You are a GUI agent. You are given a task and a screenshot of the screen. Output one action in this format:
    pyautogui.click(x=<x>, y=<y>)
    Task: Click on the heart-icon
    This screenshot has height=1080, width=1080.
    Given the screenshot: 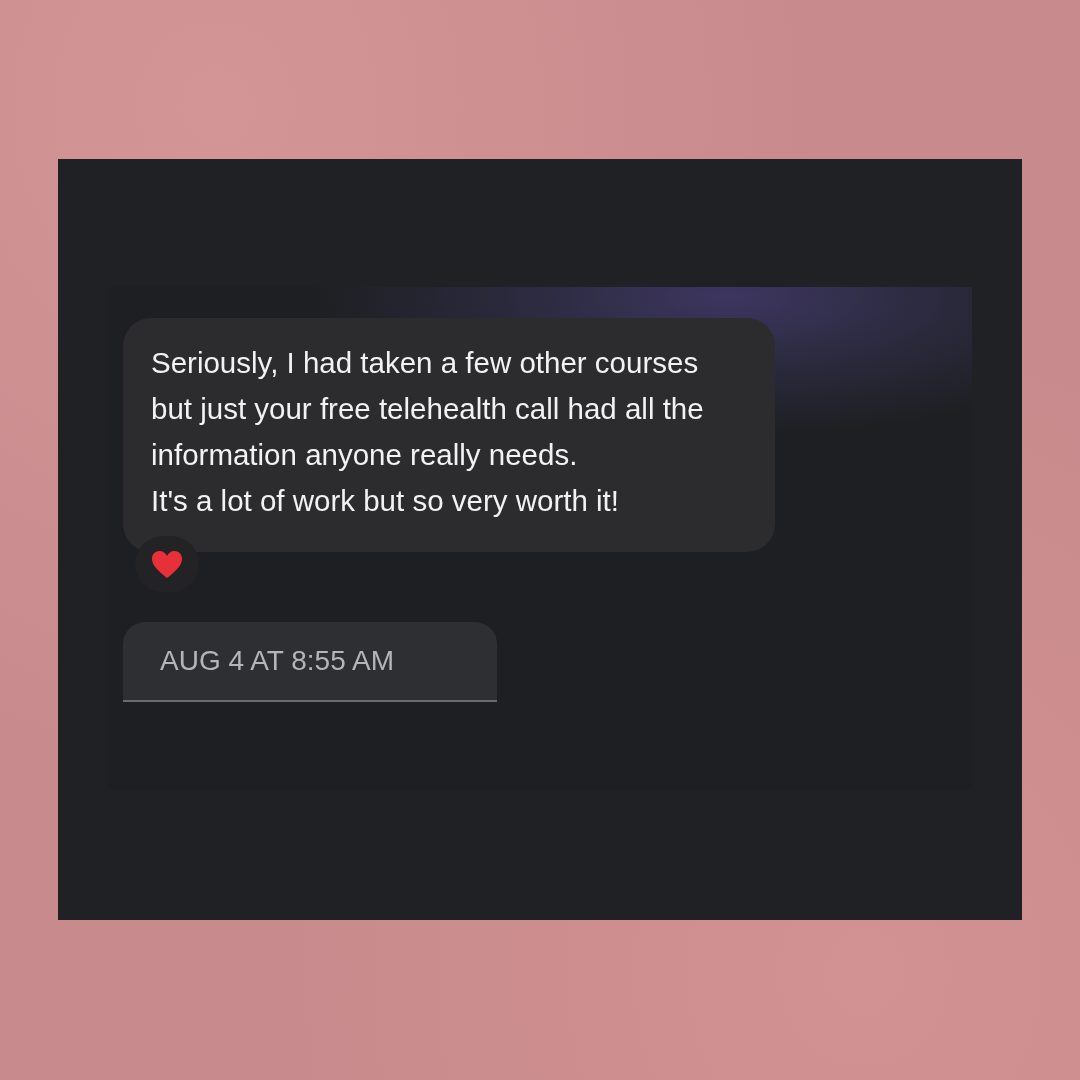 What is the action you would take?
    pyautogui.click(x=167, y=564)
    